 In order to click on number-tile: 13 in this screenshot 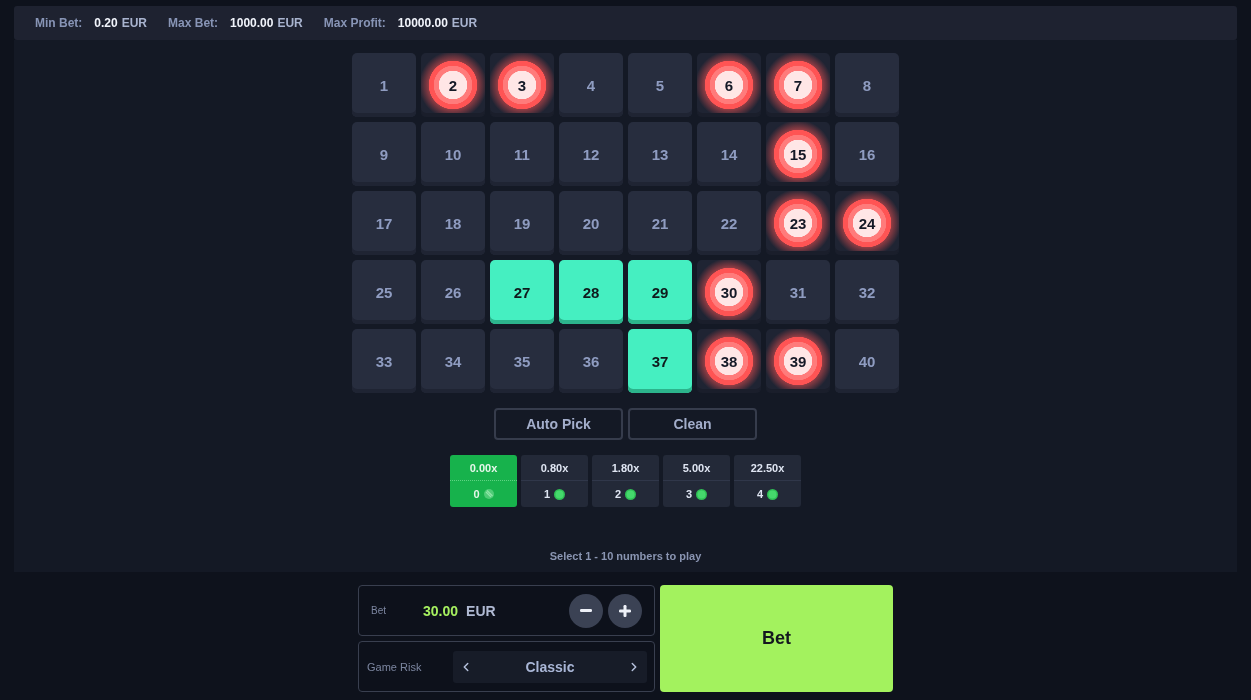, I will do `click(660, 154)`.